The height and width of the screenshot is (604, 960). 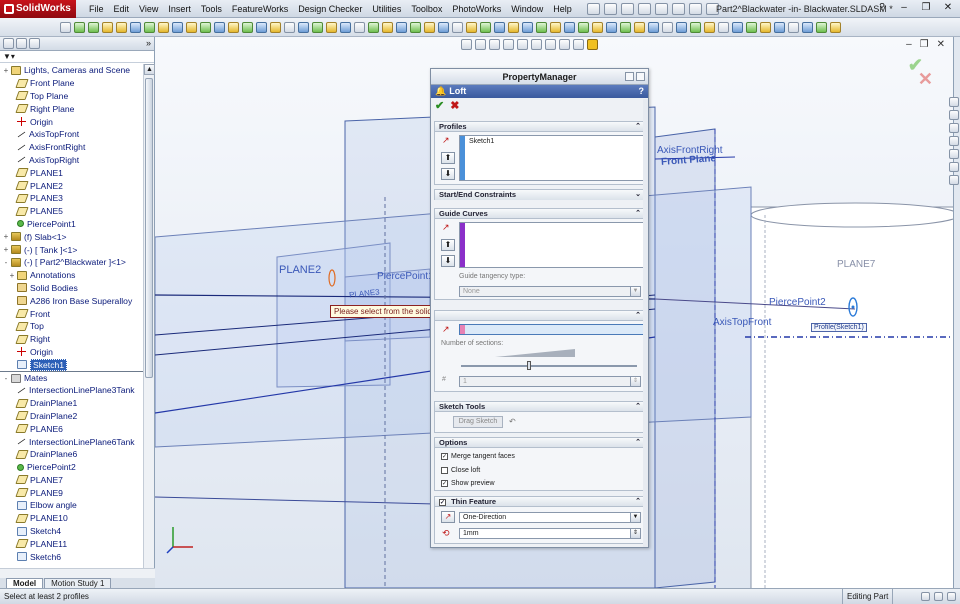 What do you see at coordinates (466, 44) in the screenshot?
I see `zoom-to-fit-icon` at bounding box center [466, 44].